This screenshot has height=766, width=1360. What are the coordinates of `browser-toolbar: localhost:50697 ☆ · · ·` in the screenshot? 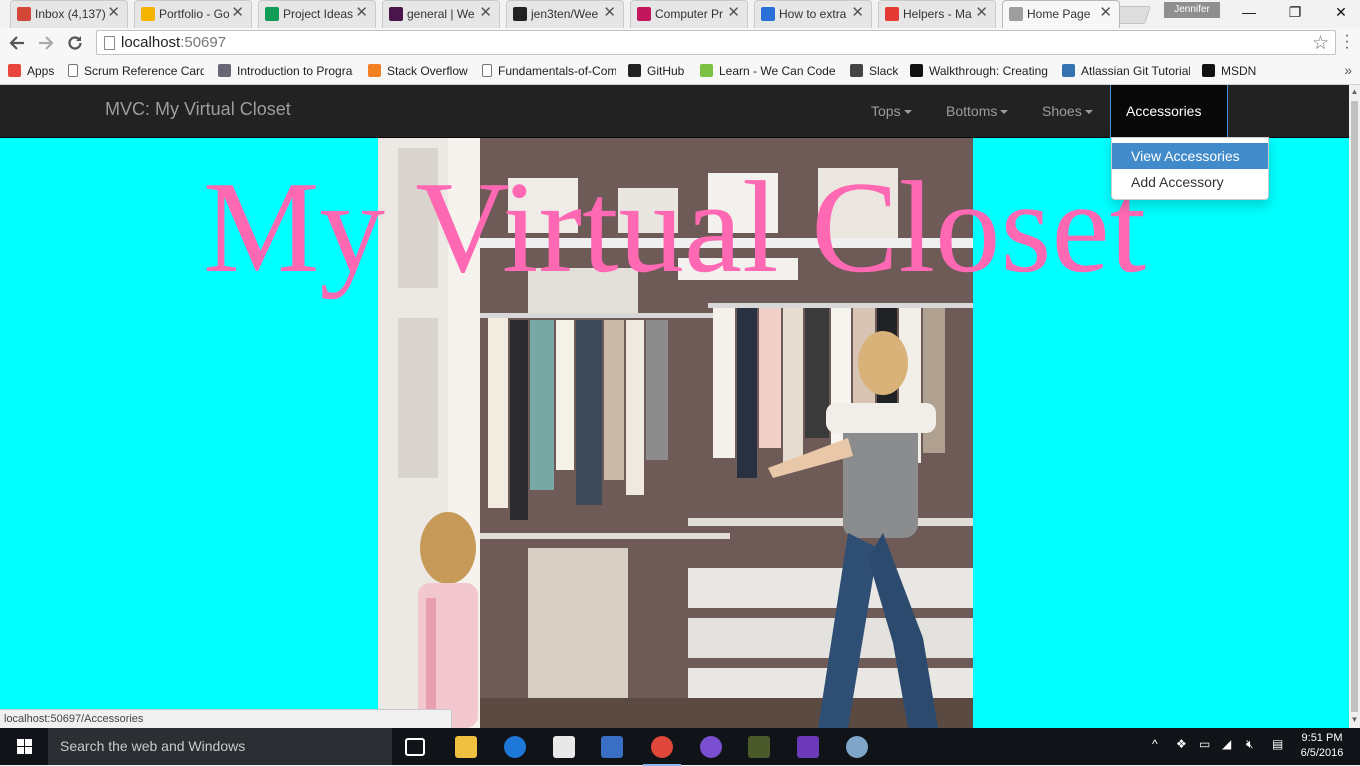 It's located at (680, 43).